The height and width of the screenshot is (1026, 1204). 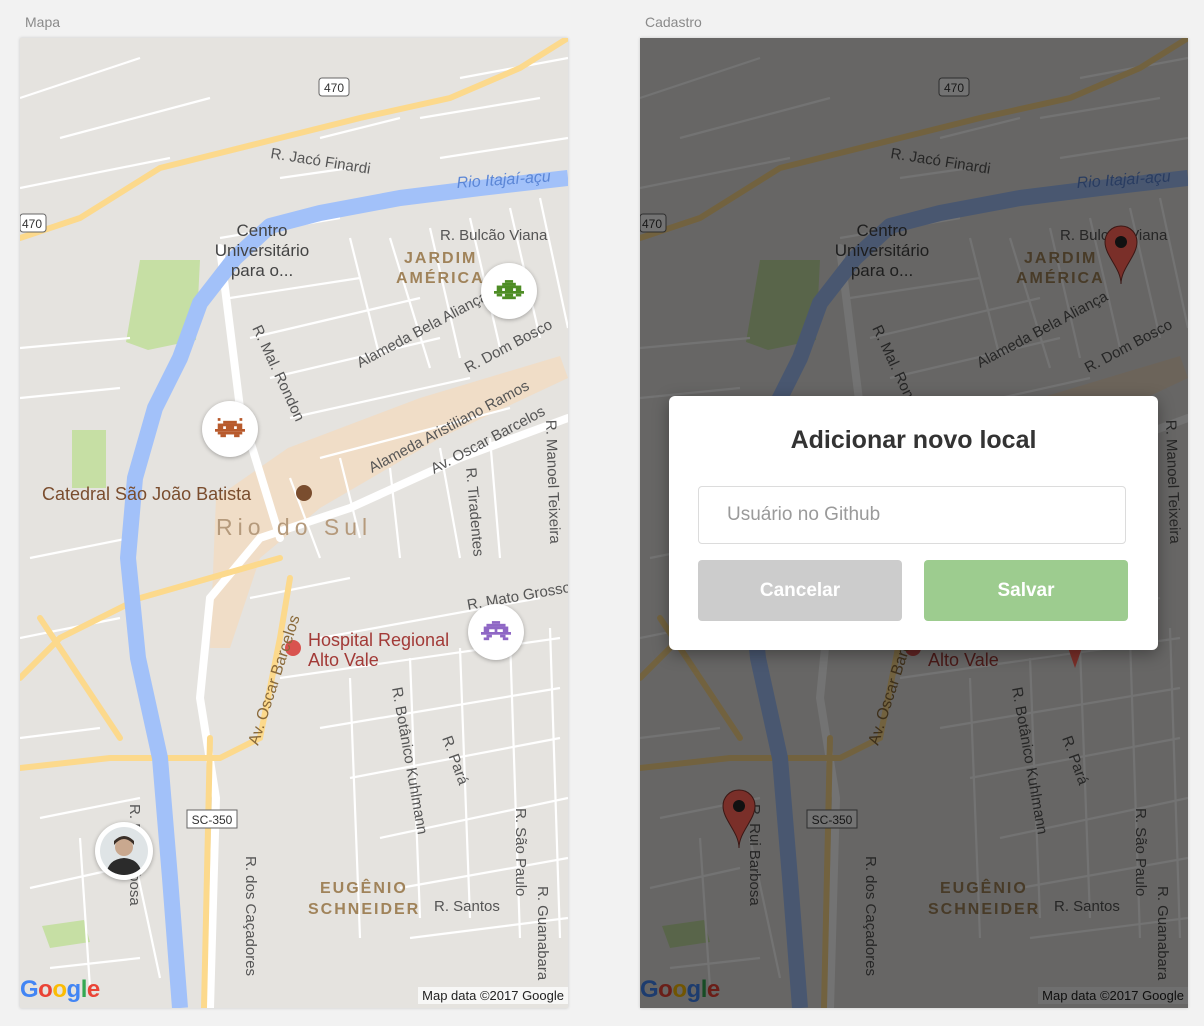 I want to click on modal-title: Adicionar novo local, so click(x=913, y=440).